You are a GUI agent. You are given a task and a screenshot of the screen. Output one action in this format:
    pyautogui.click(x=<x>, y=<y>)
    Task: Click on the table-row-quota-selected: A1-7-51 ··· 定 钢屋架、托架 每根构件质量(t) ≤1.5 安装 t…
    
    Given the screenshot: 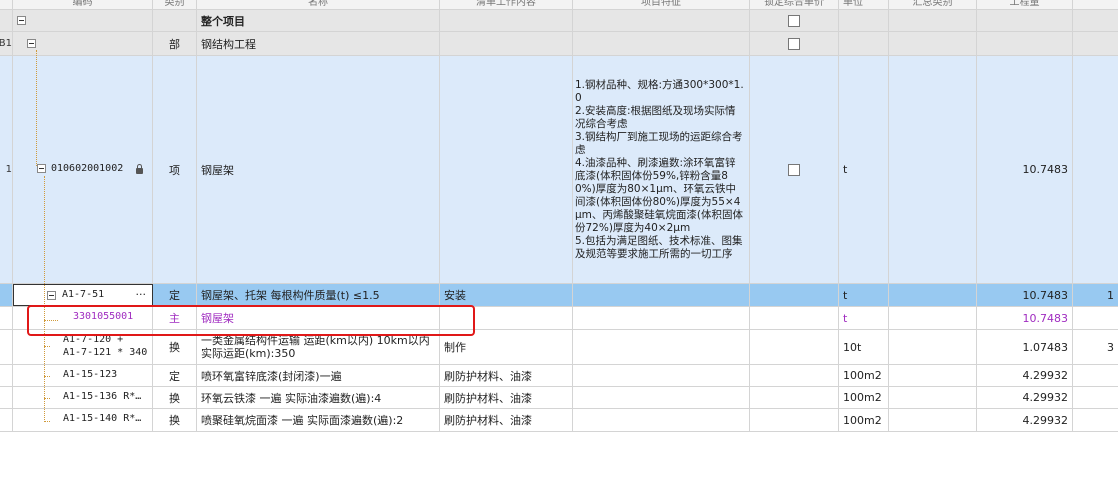 What is the action you would take?
    pyautogui.click(x=559, y=295)
    